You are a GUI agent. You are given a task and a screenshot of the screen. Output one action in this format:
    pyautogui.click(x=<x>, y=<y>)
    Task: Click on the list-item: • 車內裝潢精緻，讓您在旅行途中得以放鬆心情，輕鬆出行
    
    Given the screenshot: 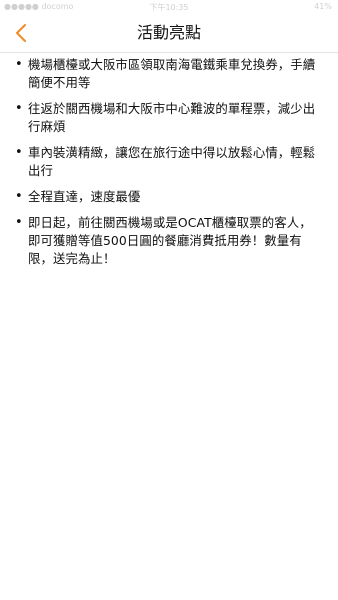 What is the action you would take?
    pyautogui.click(x=167, y=162)
    